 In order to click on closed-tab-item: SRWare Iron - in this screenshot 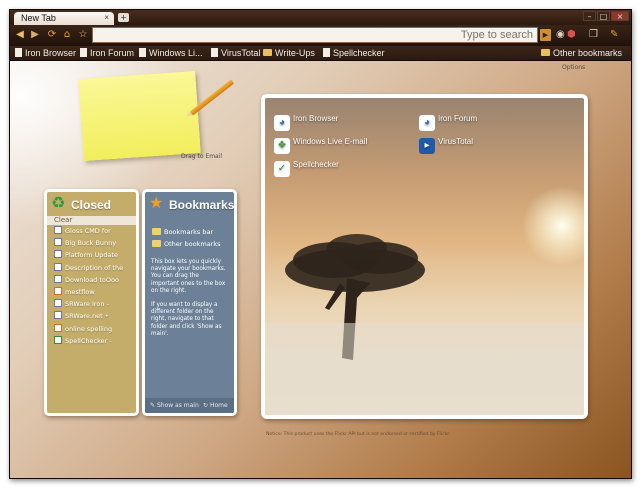, I will do `click(91, 304)`.